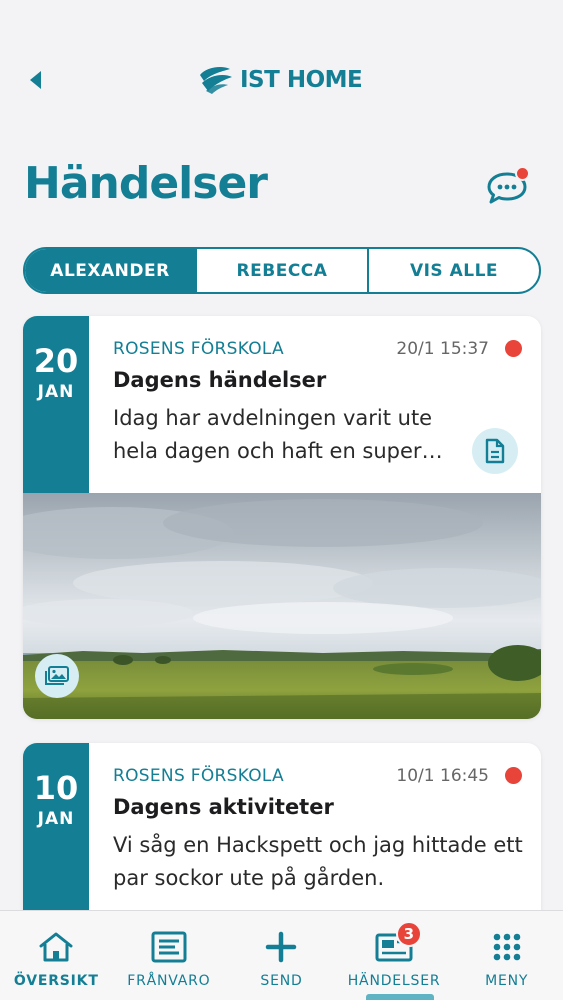 This screenshot has height=1000, width=563. What do you see at coordinates (394, 955) in the screenshot?
I see `tab-events: 3 HÄNDELSER` at bounding box center [394, 955].